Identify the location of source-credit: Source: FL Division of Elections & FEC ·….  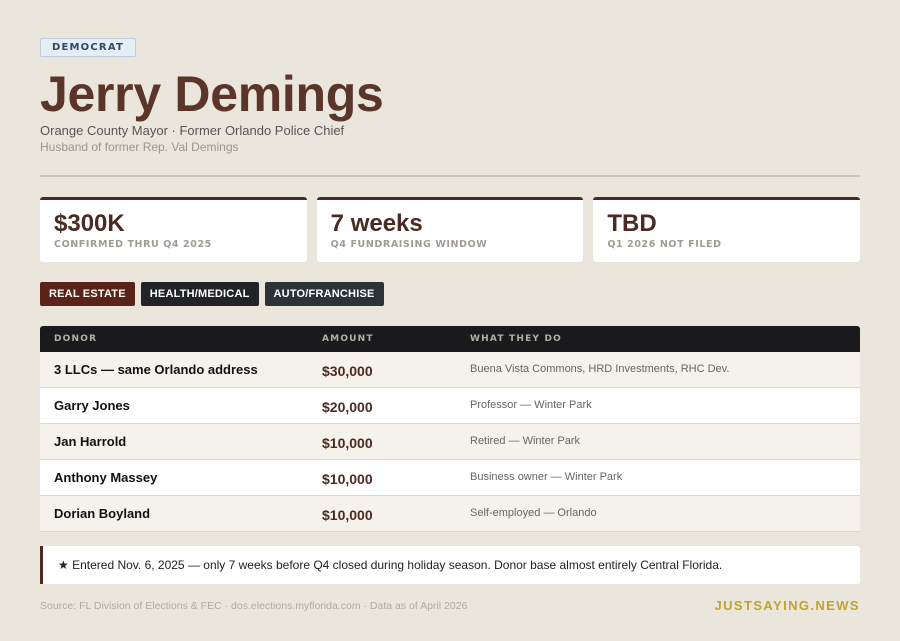
(254, 605).